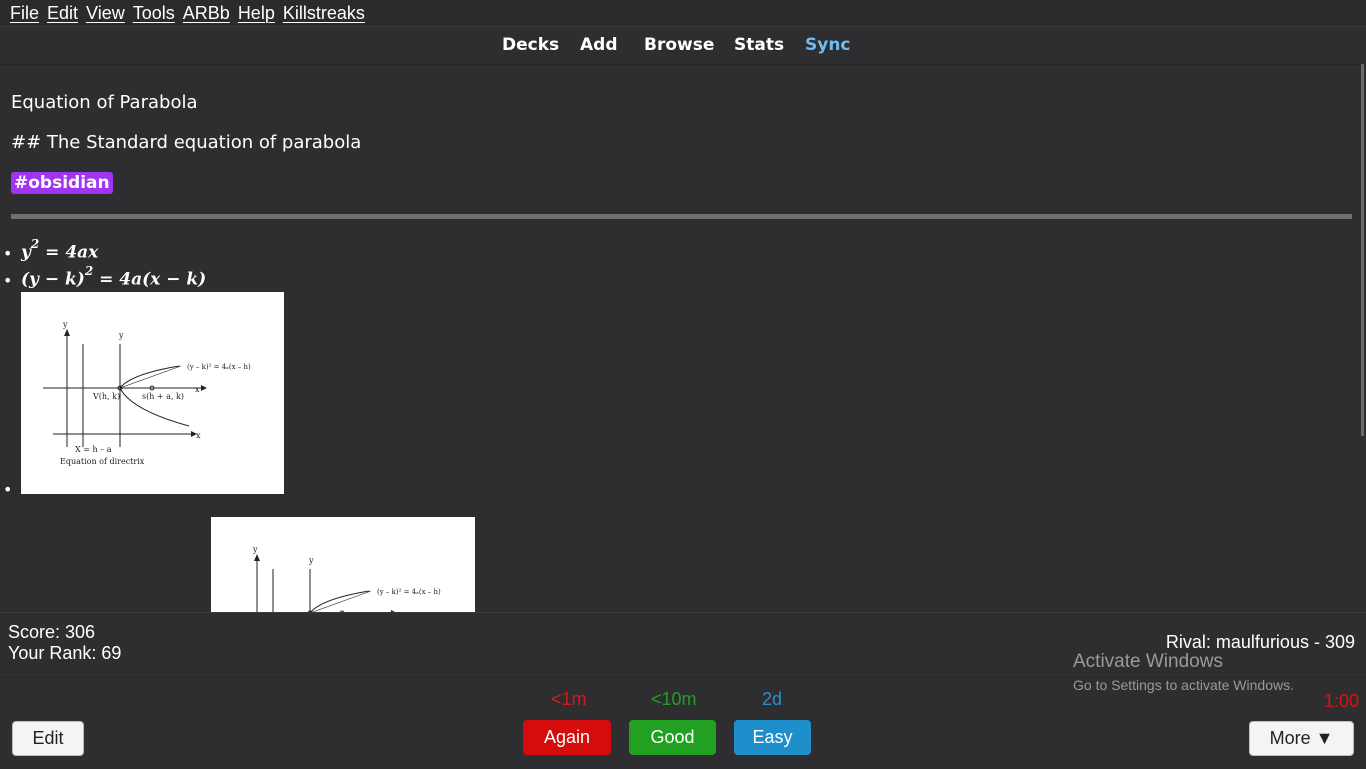  I want to click on stats-link: Stats, so click(759, 45).